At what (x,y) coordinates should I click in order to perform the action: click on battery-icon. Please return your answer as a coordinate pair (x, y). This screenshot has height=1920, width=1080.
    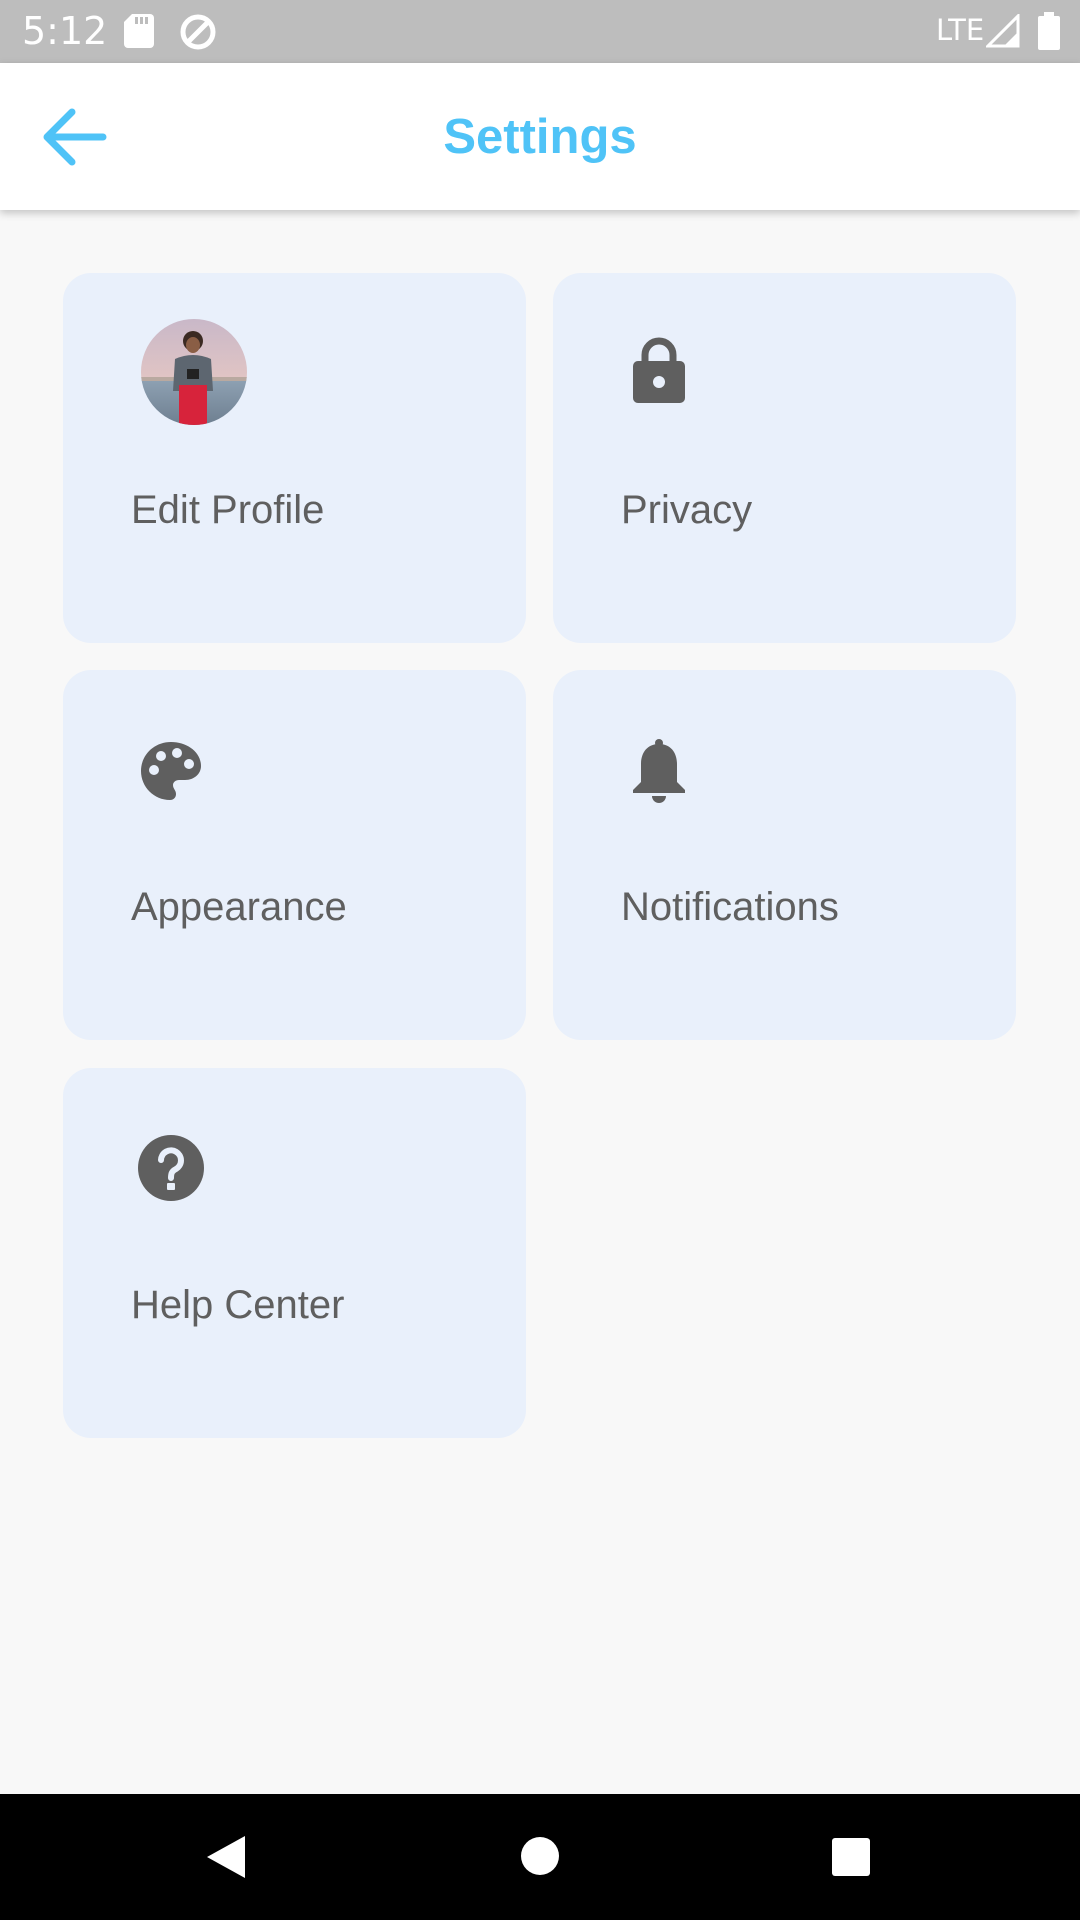
    Looking at the image, I should click on (1049, 33).